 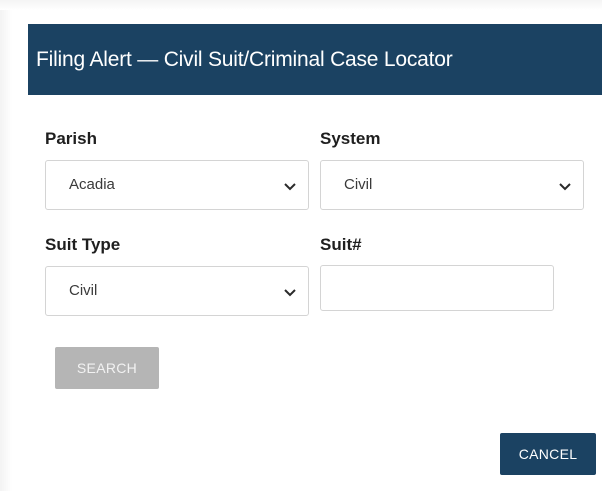 What do you see at coordinates (6, 245) in the screenshot?
I see `dialog-edge-shadow` at bounding box center [6, 245].